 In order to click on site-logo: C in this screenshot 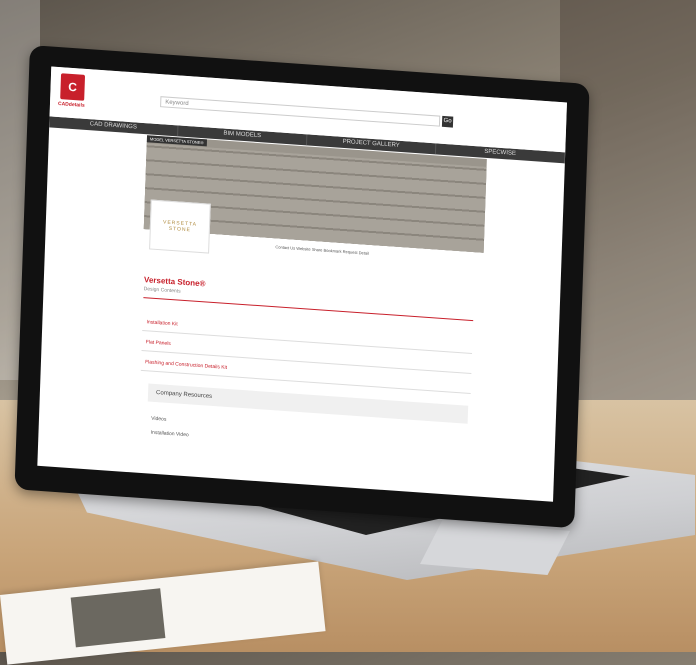, I will do `click(73, 87)`.